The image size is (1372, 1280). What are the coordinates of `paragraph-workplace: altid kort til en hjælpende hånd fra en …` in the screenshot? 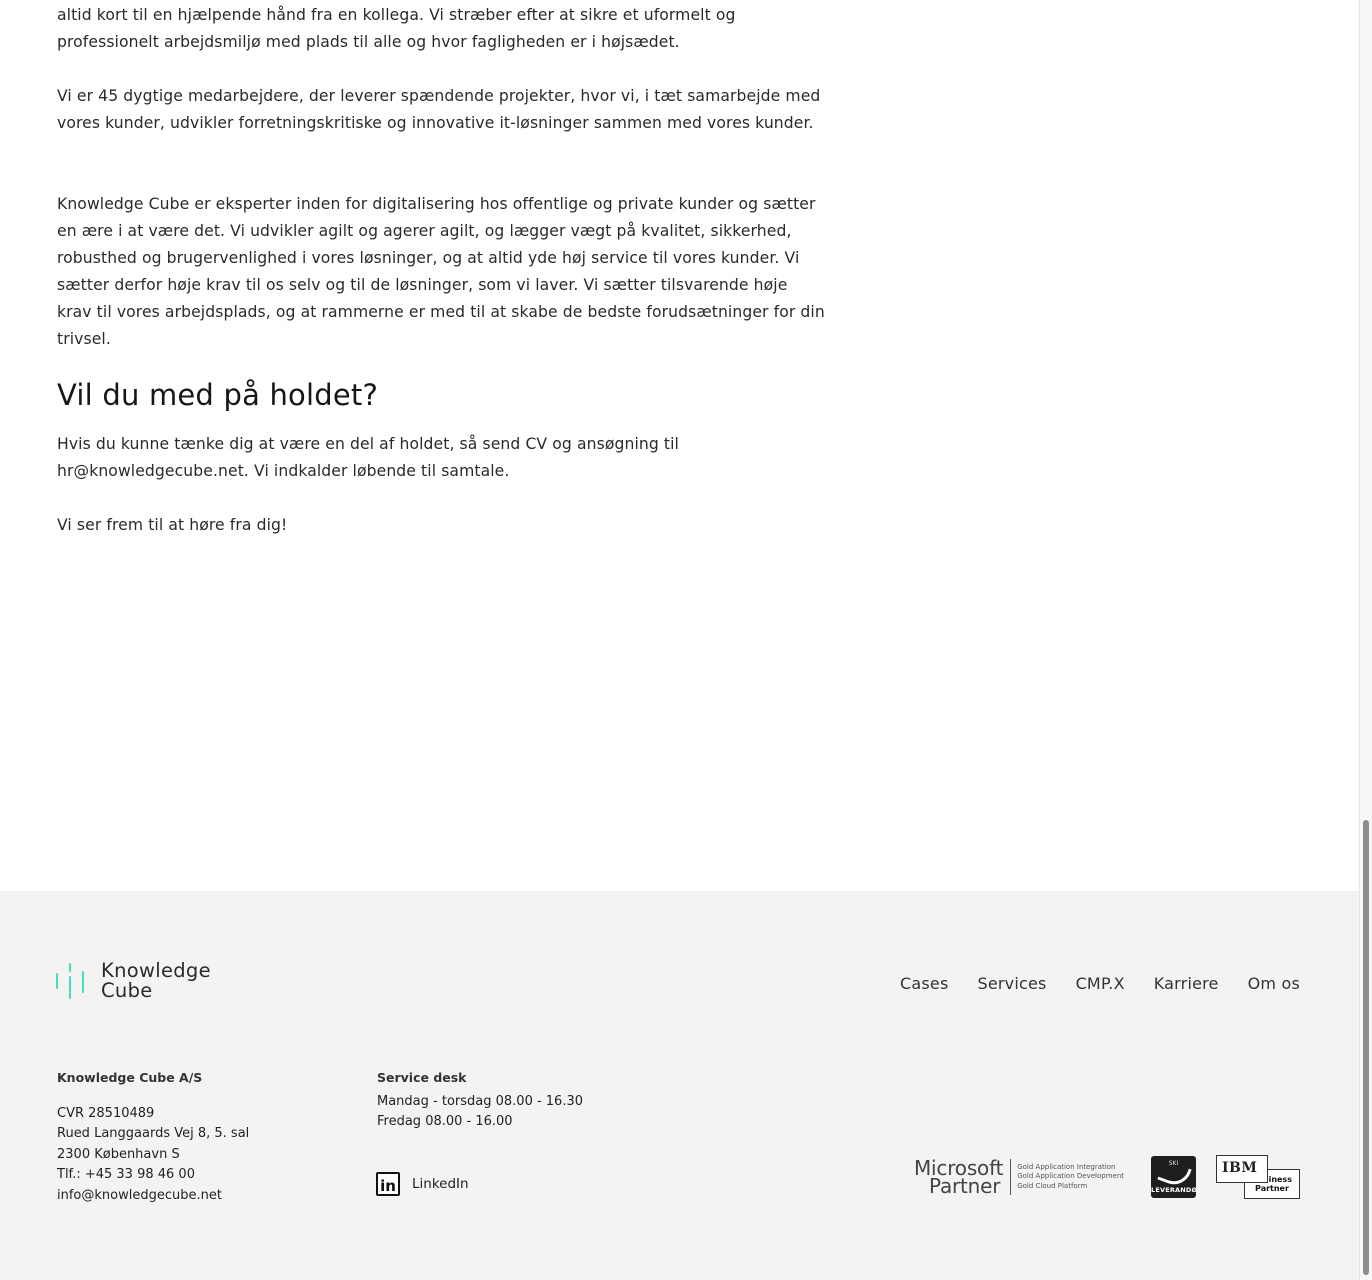 It's located at (396, 28).